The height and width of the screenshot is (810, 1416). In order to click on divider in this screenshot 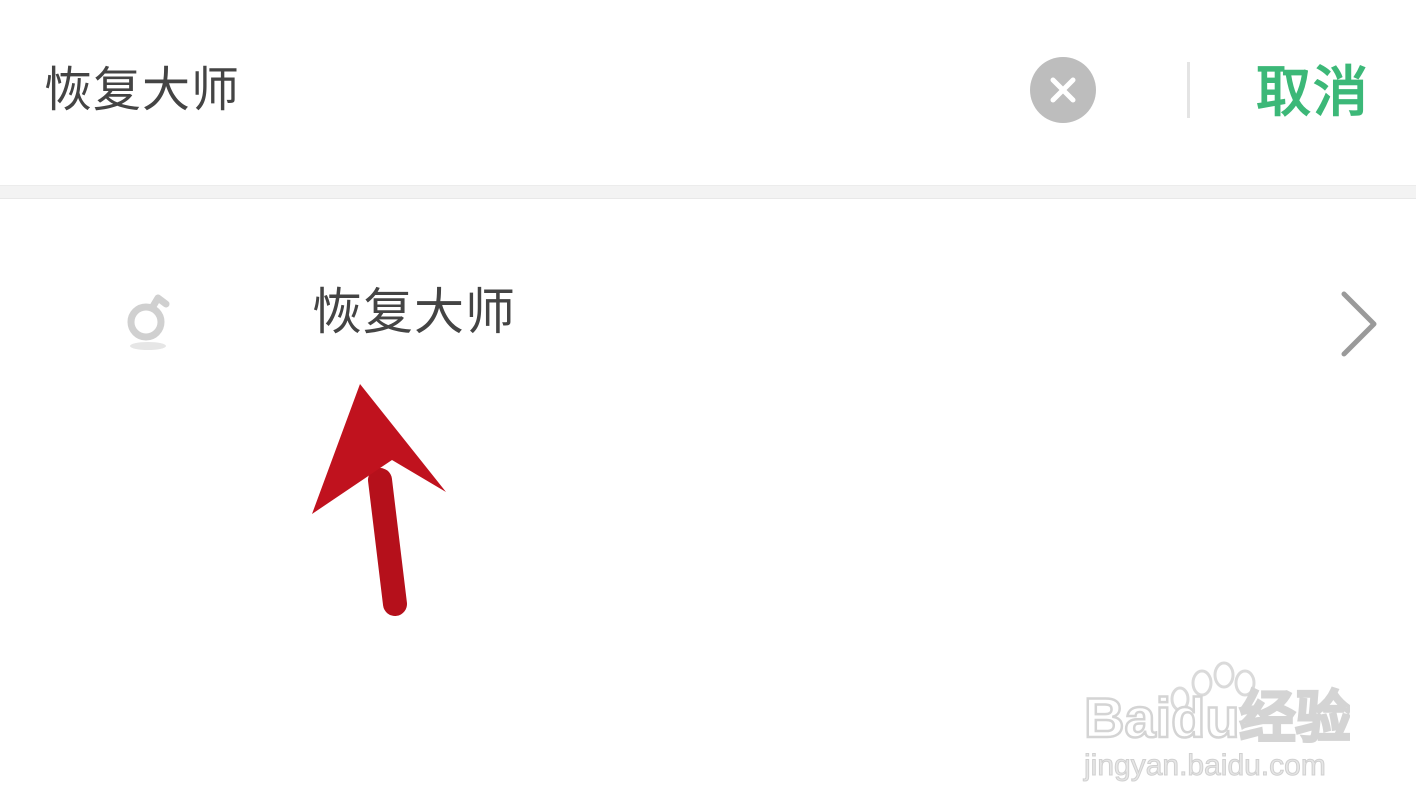, I will do `click(1188, 90)`.